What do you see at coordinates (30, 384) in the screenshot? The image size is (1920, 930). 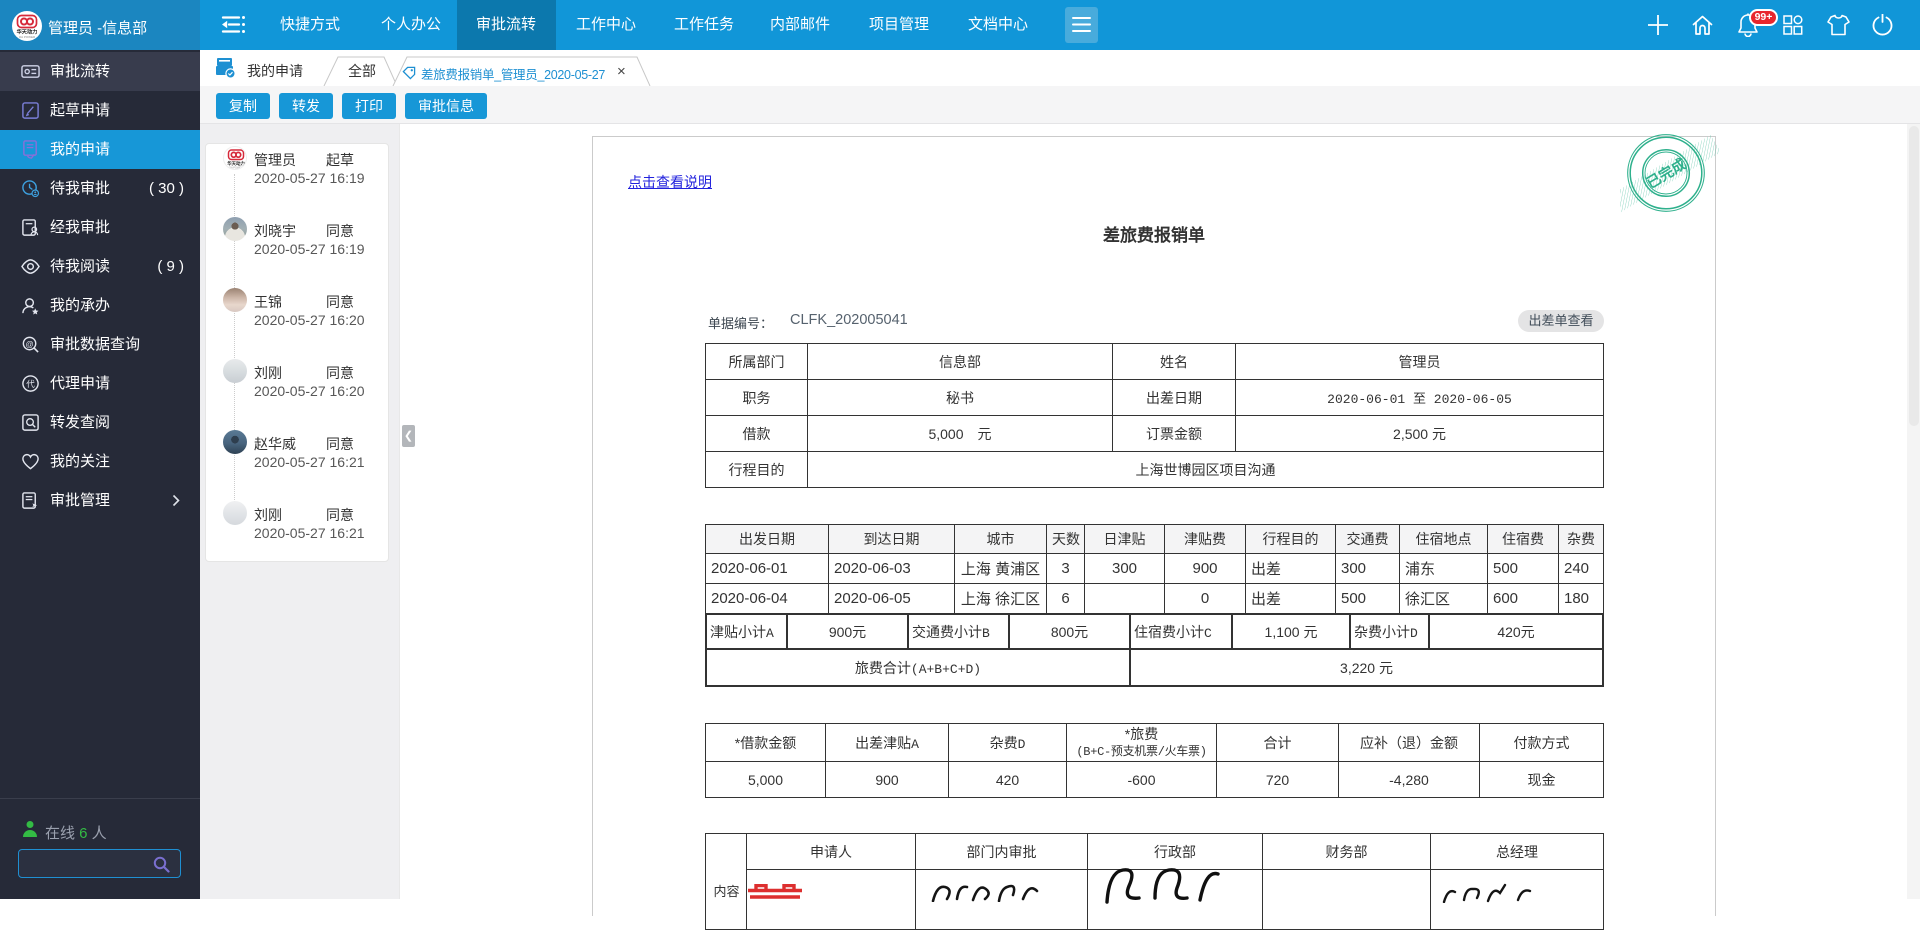 I see `svg-text: 代` at bounding box center [30, 384].